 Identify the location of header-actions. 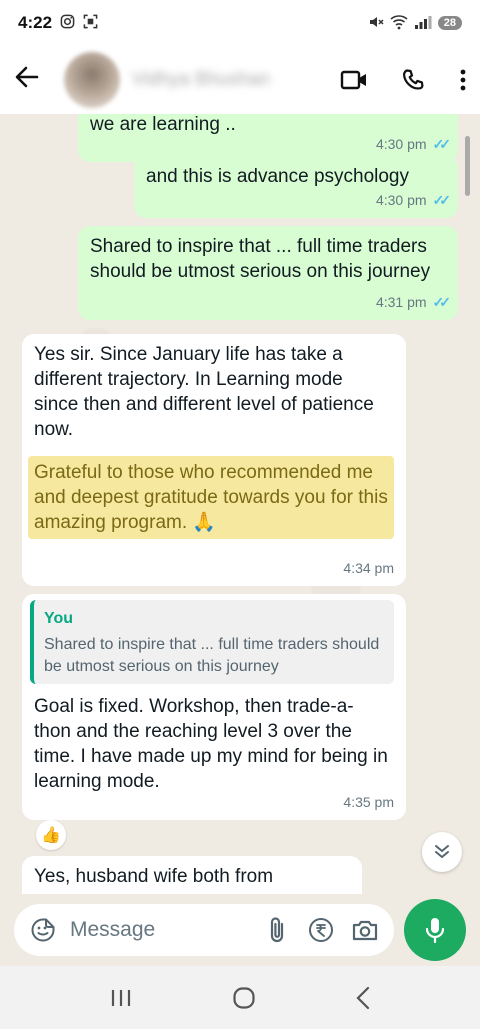
(403, 80).